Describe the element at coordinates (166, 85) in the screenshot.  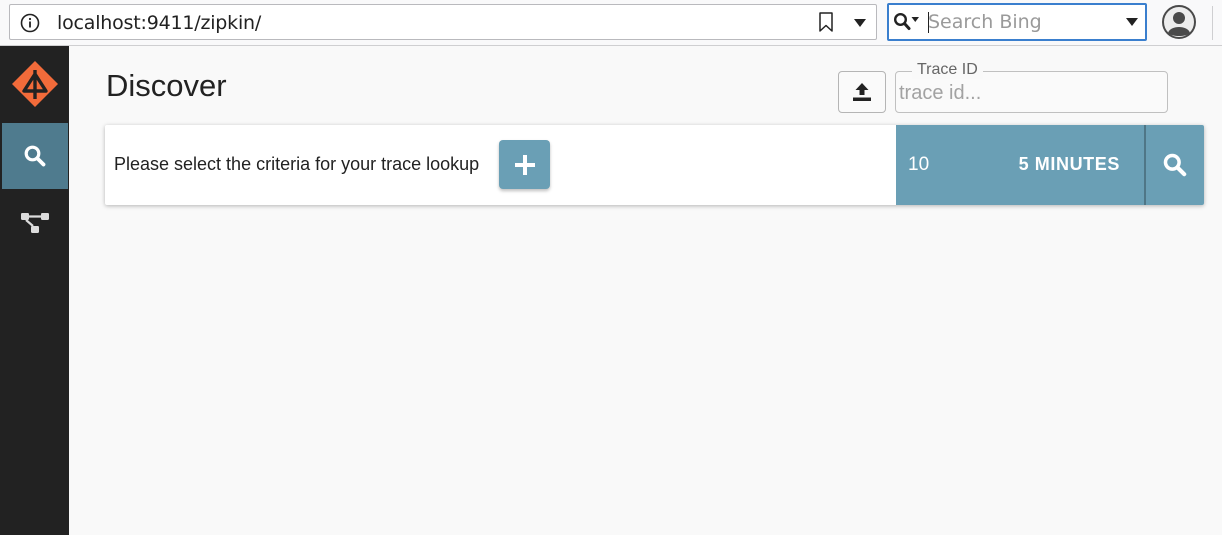
I see `page-title: Discover` at that location.